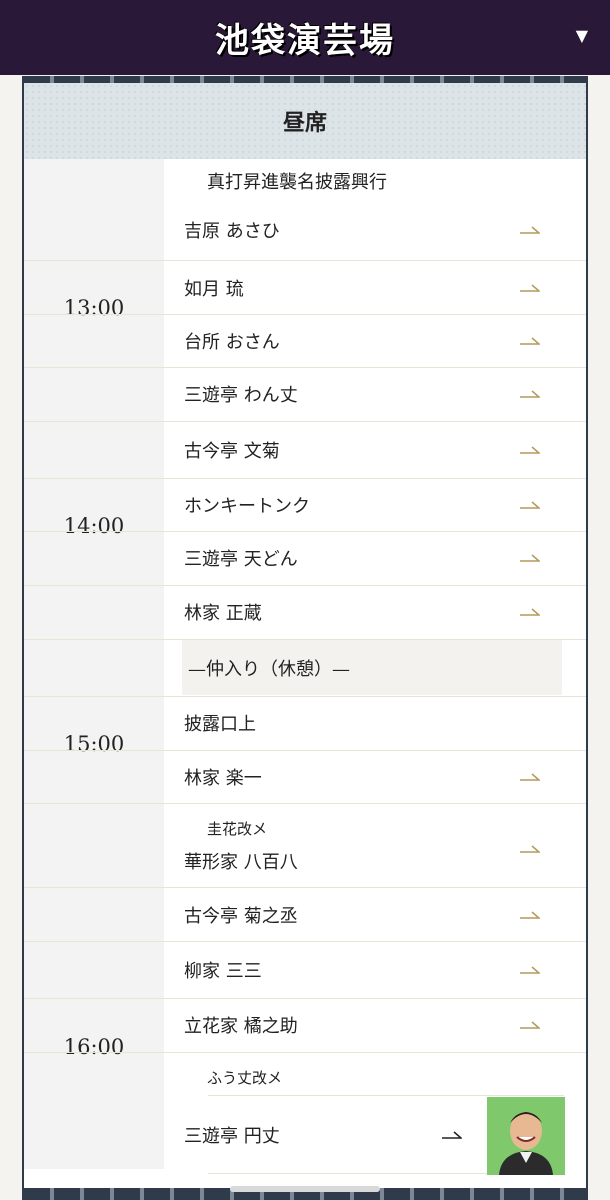 The width and height of the screenshot is (610, 1200). I want to click on performer-name: 林家 正蔵, so click(223, 613).